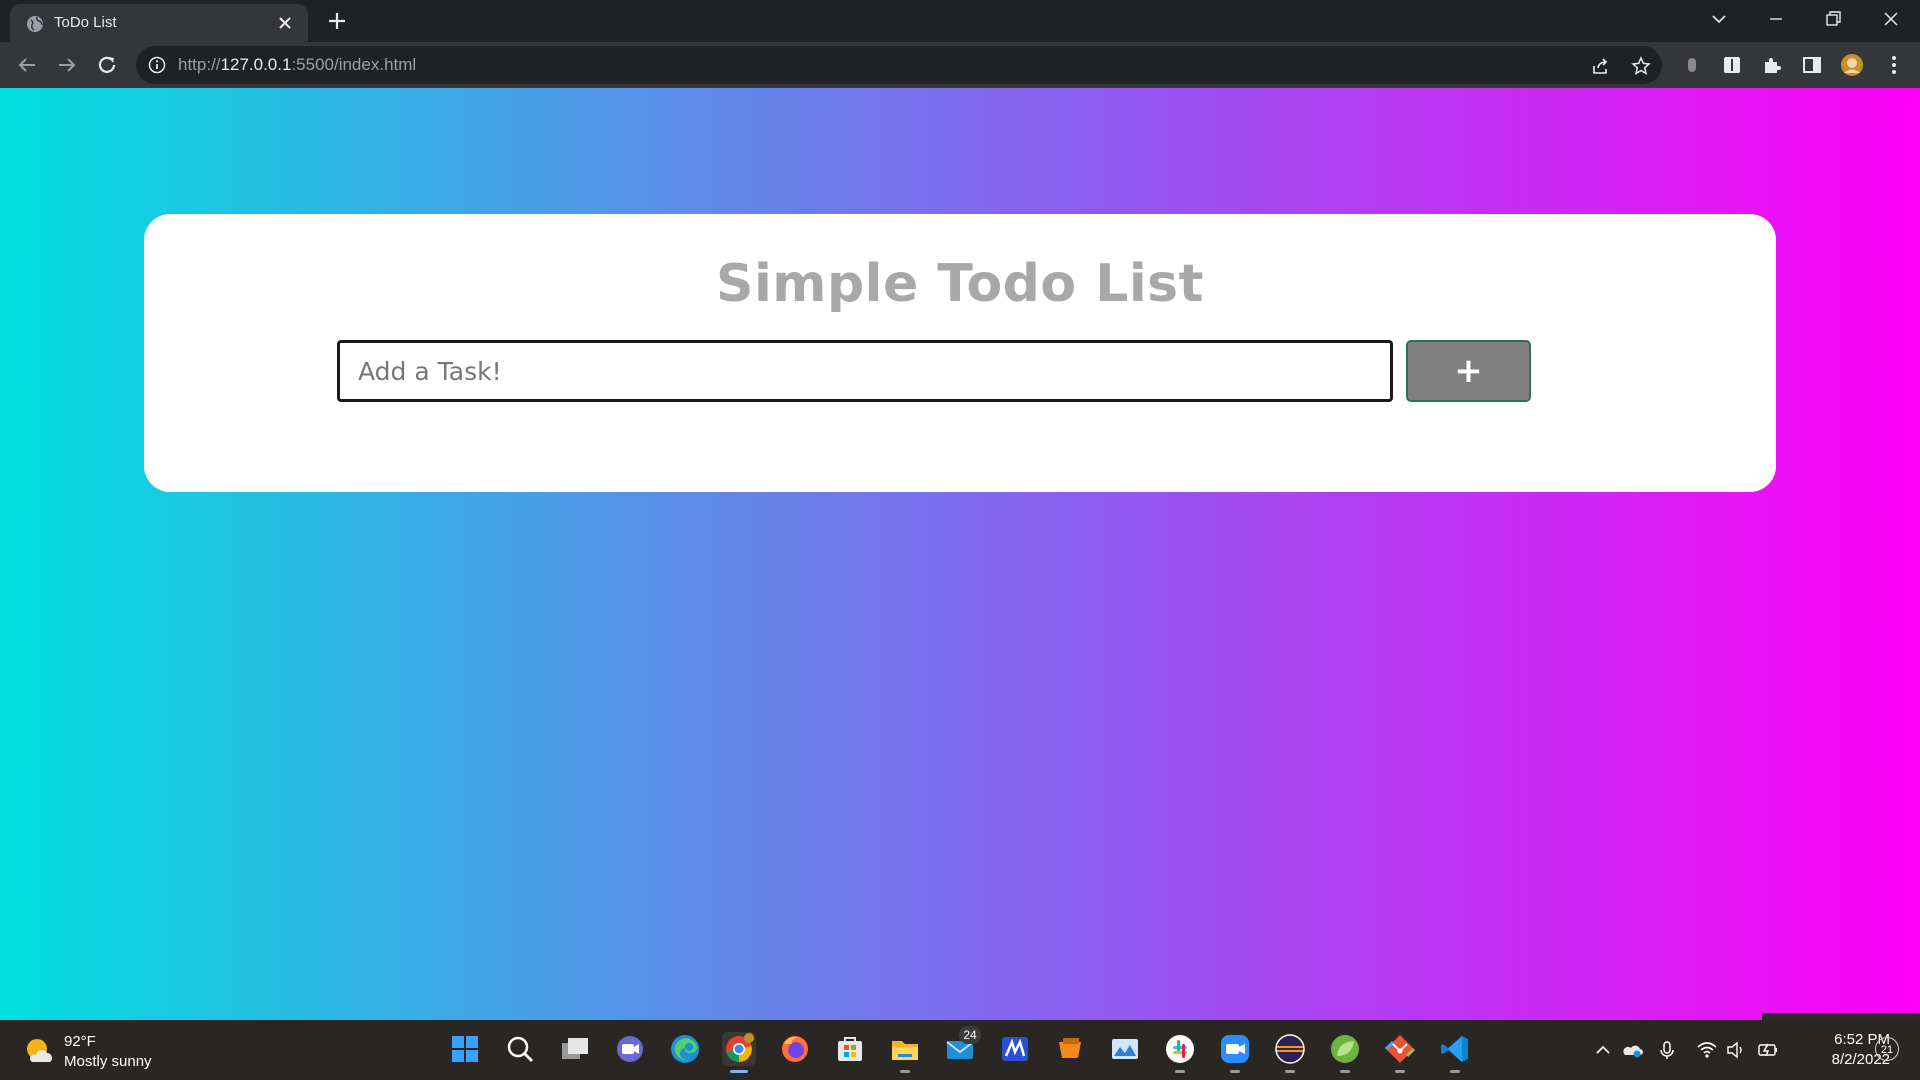 Image resolution: width=1920 pixels, height=1080 pixels. I want to click on weather-temperature: 92°F, so click(80, 1041).